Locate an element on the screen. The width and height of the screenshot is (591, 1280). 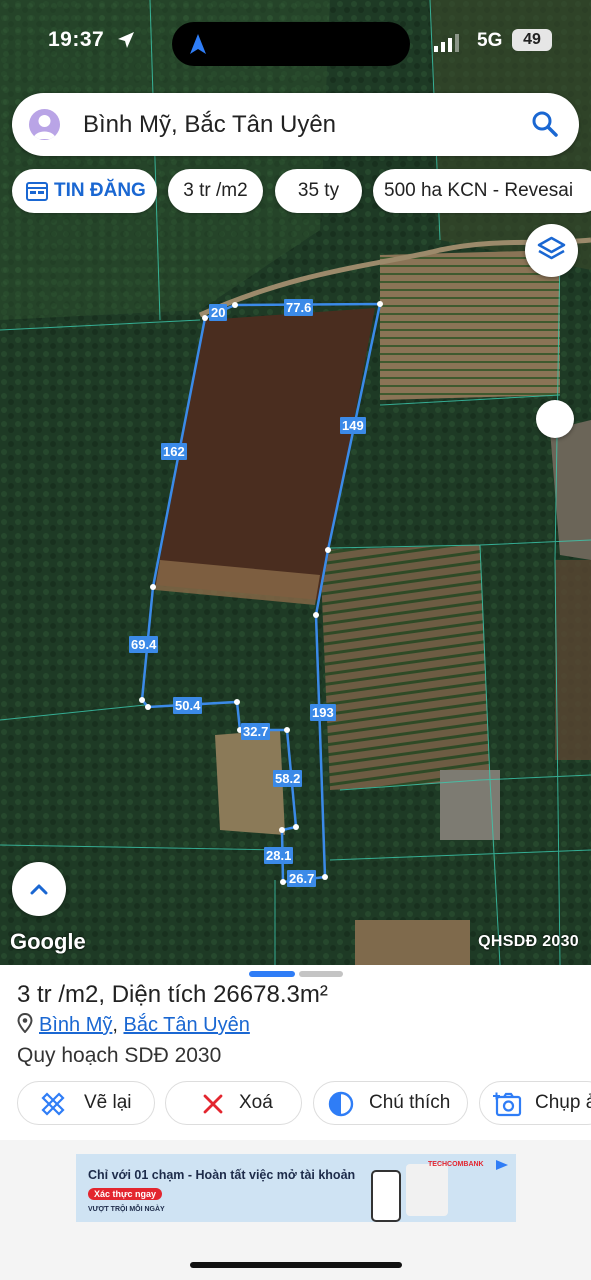
chevron-up-icon is located at coordinates (39, 889).